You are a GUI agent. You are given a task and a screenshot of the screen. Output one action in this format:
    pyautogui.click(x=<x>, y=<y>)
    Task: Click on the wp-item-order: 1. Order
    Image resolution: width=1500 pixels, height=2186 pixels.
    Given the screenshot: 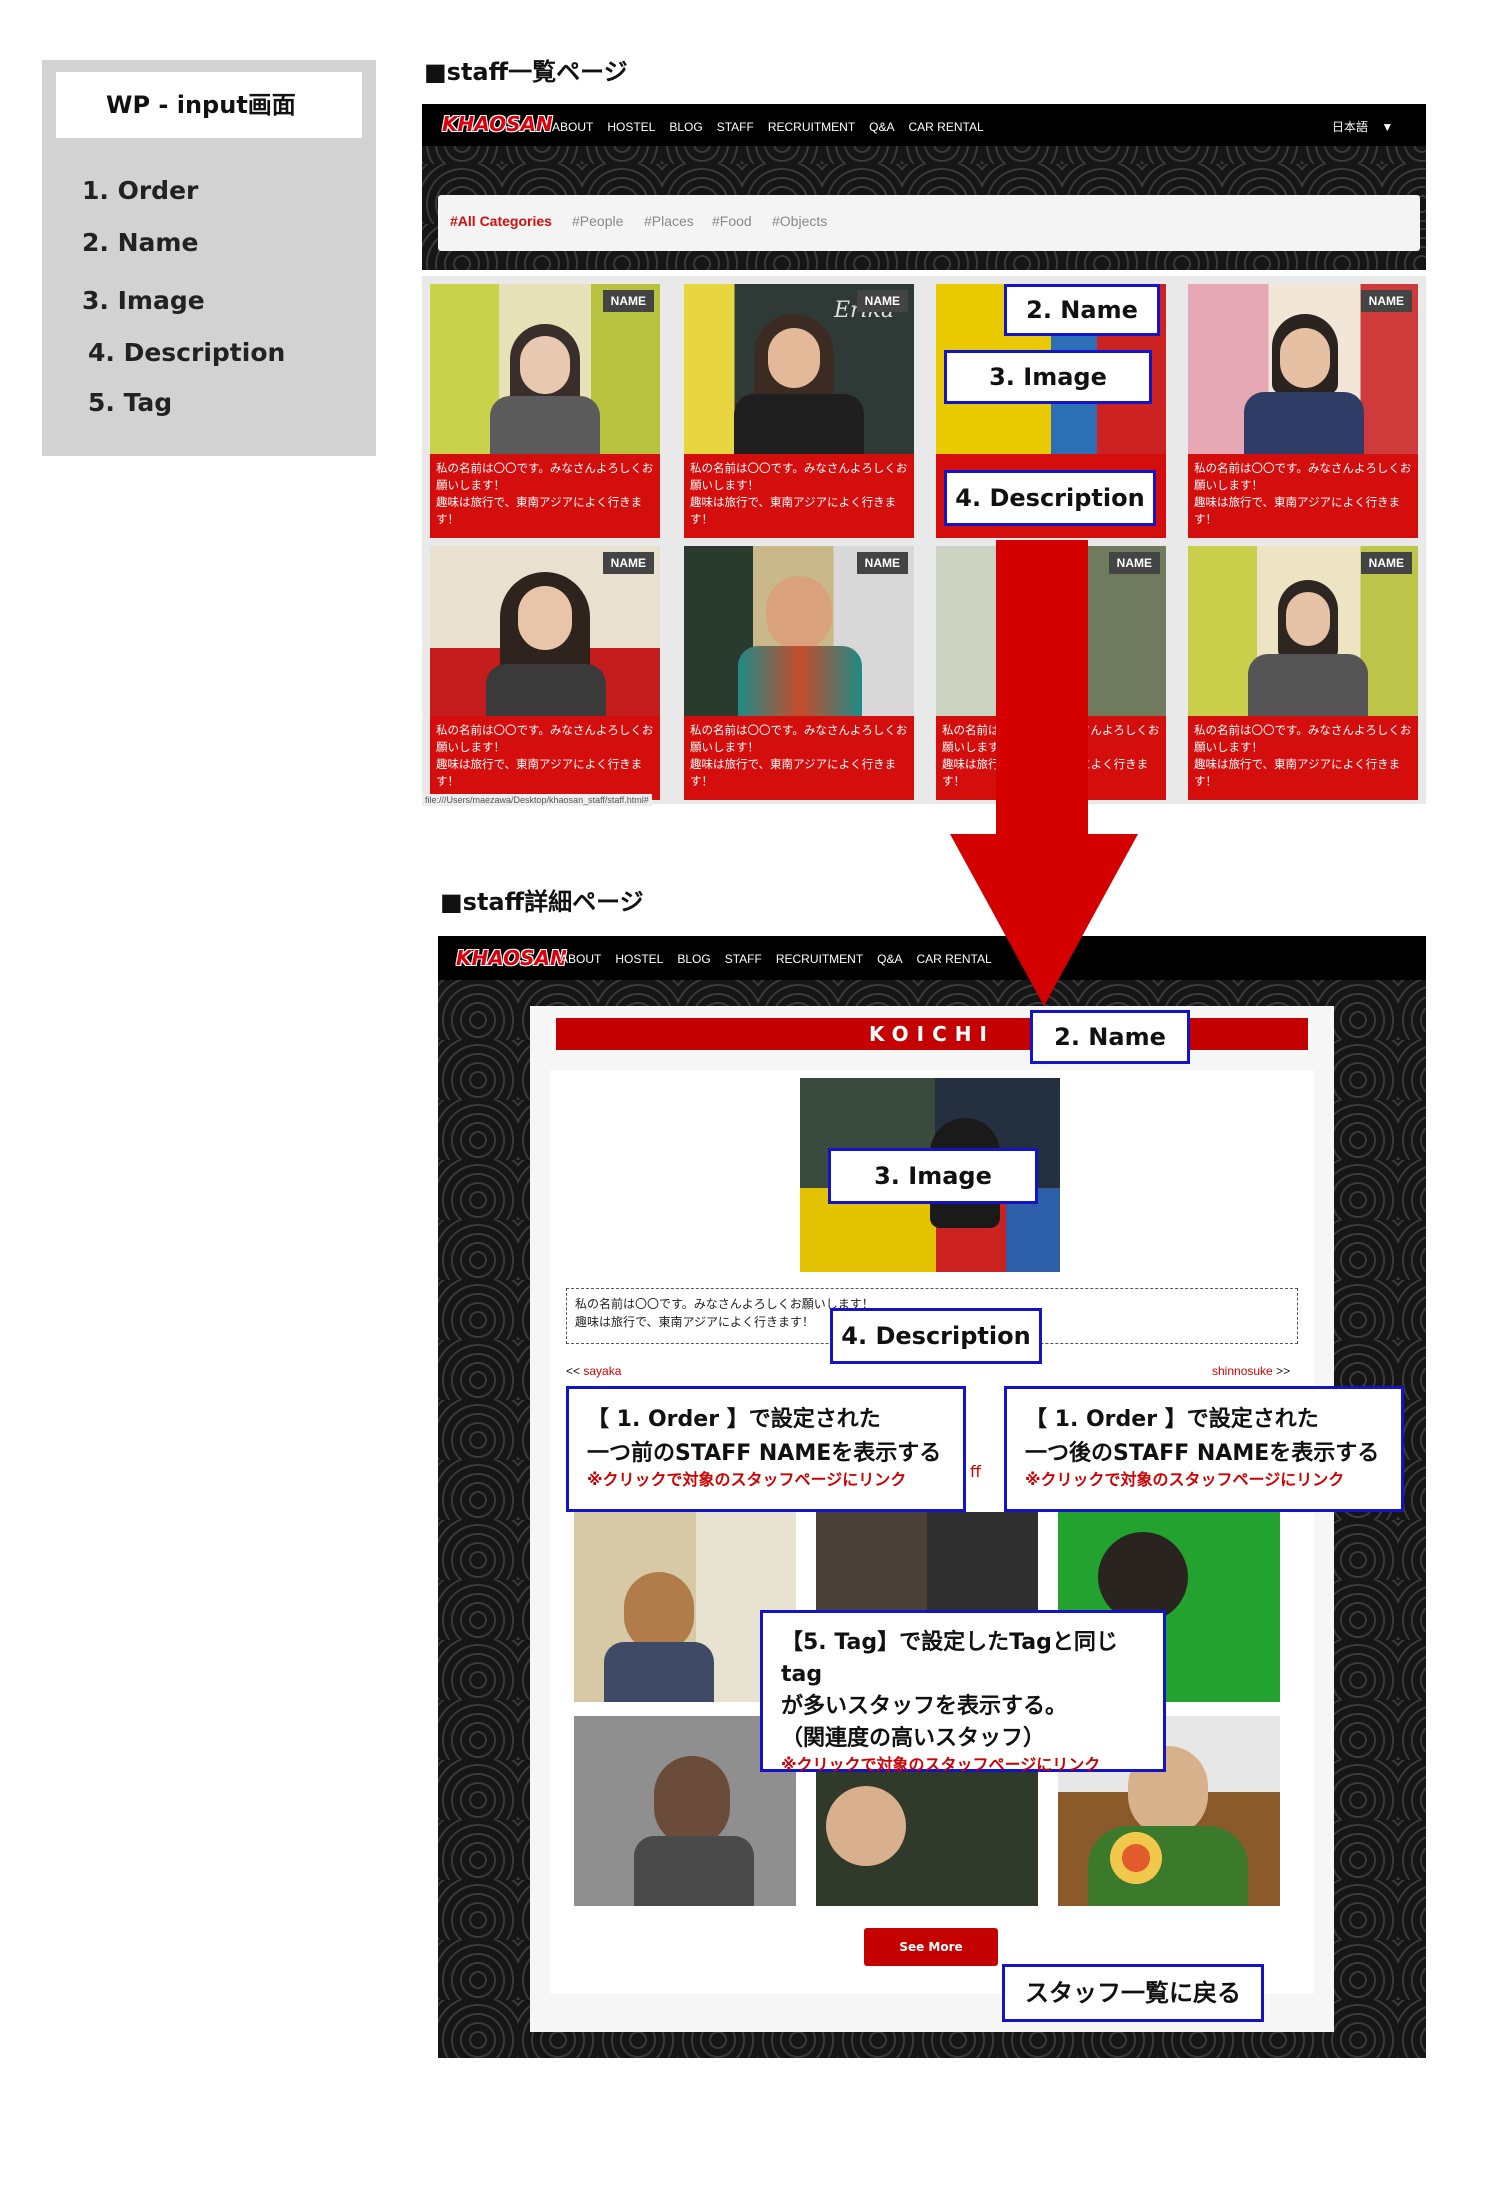 What is the action you would take?
    pyautogui.click(x=140, y=190)
    